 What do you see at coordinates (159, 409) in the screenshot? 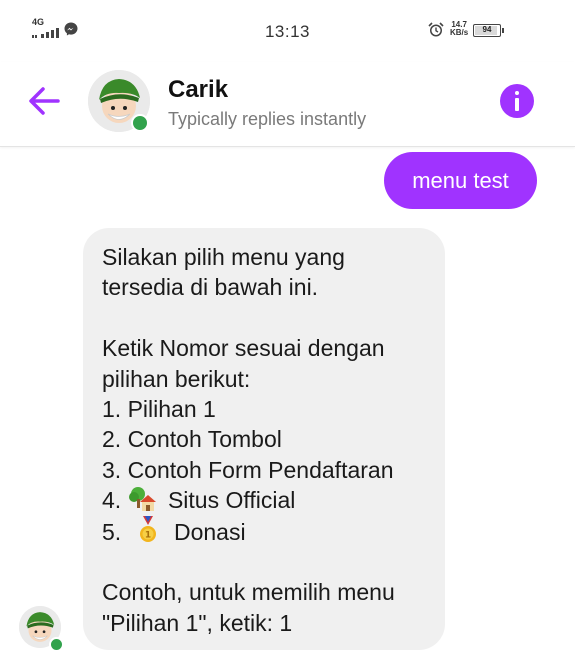
I see `message-line: 1. Pilihan 1` at bounding box center [159, 409].